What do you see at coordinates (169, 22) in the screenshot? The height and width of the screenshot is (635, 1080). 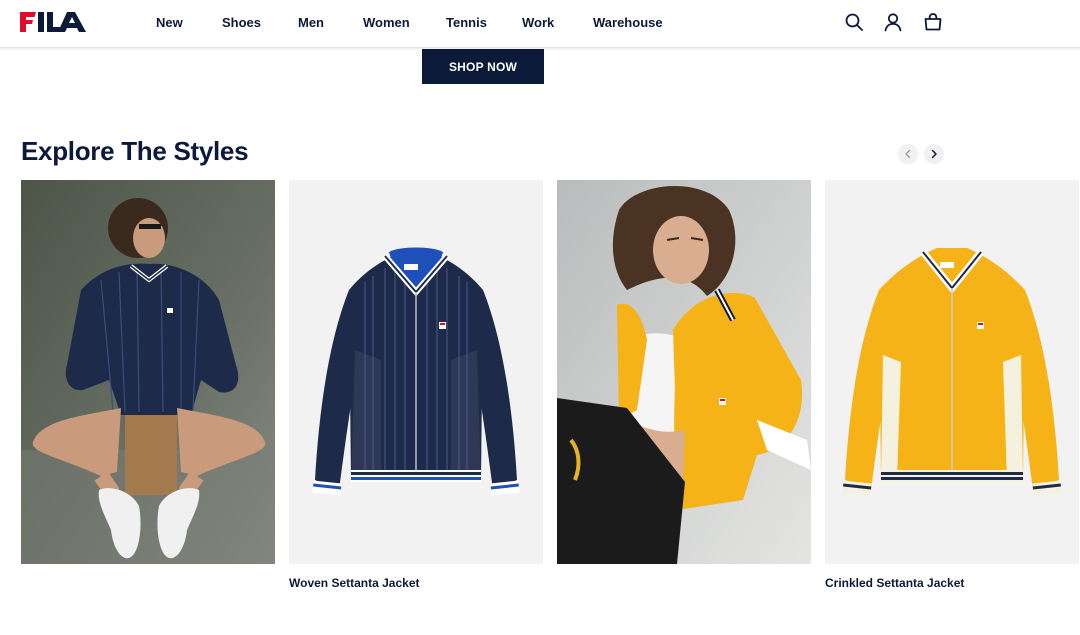 I see `nav-item-new: New` at bounding box center [169, 22].